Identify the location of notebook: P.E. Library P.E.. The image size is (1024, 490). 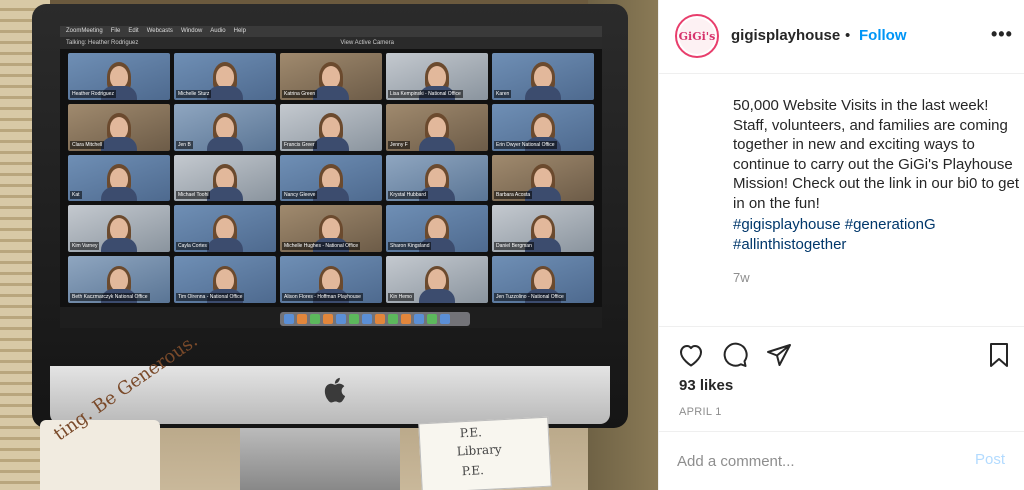
(485, 453).